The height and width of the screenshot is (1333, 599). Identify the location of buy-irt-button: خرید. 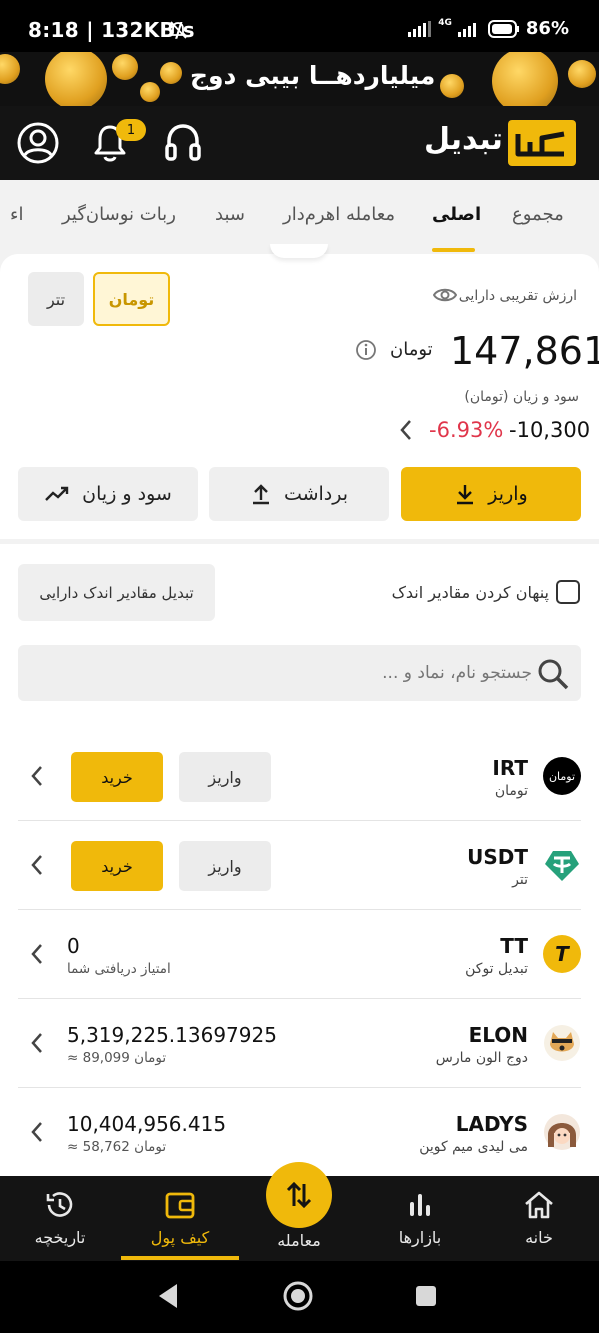
(117, 777).